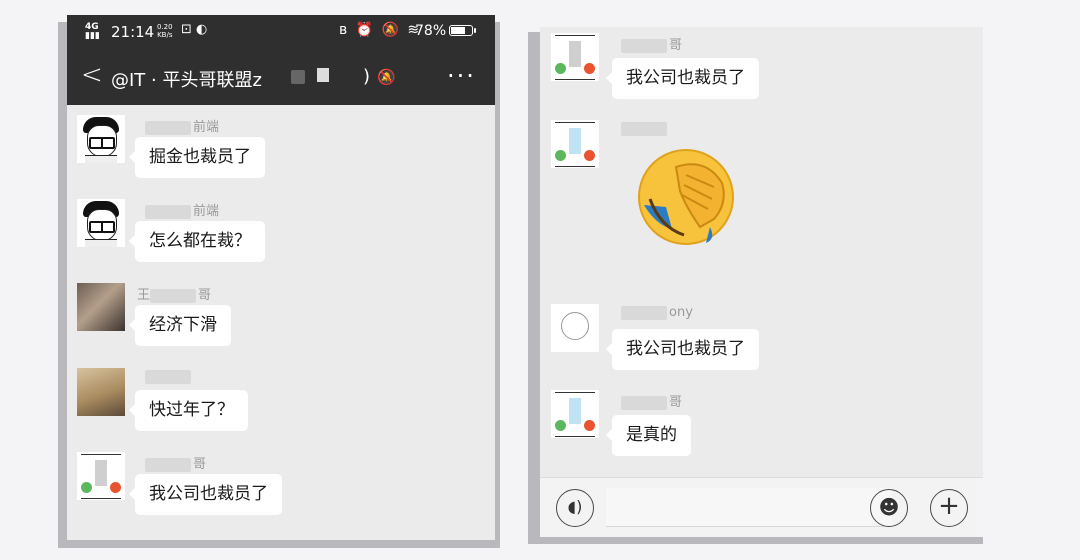 The height and width of the screenshot is (560, 1080). What do you see at coordinates (188, 410) in the screenshot?
I see `message-bubble: 快过年了？` at bounding box center [188, 410].